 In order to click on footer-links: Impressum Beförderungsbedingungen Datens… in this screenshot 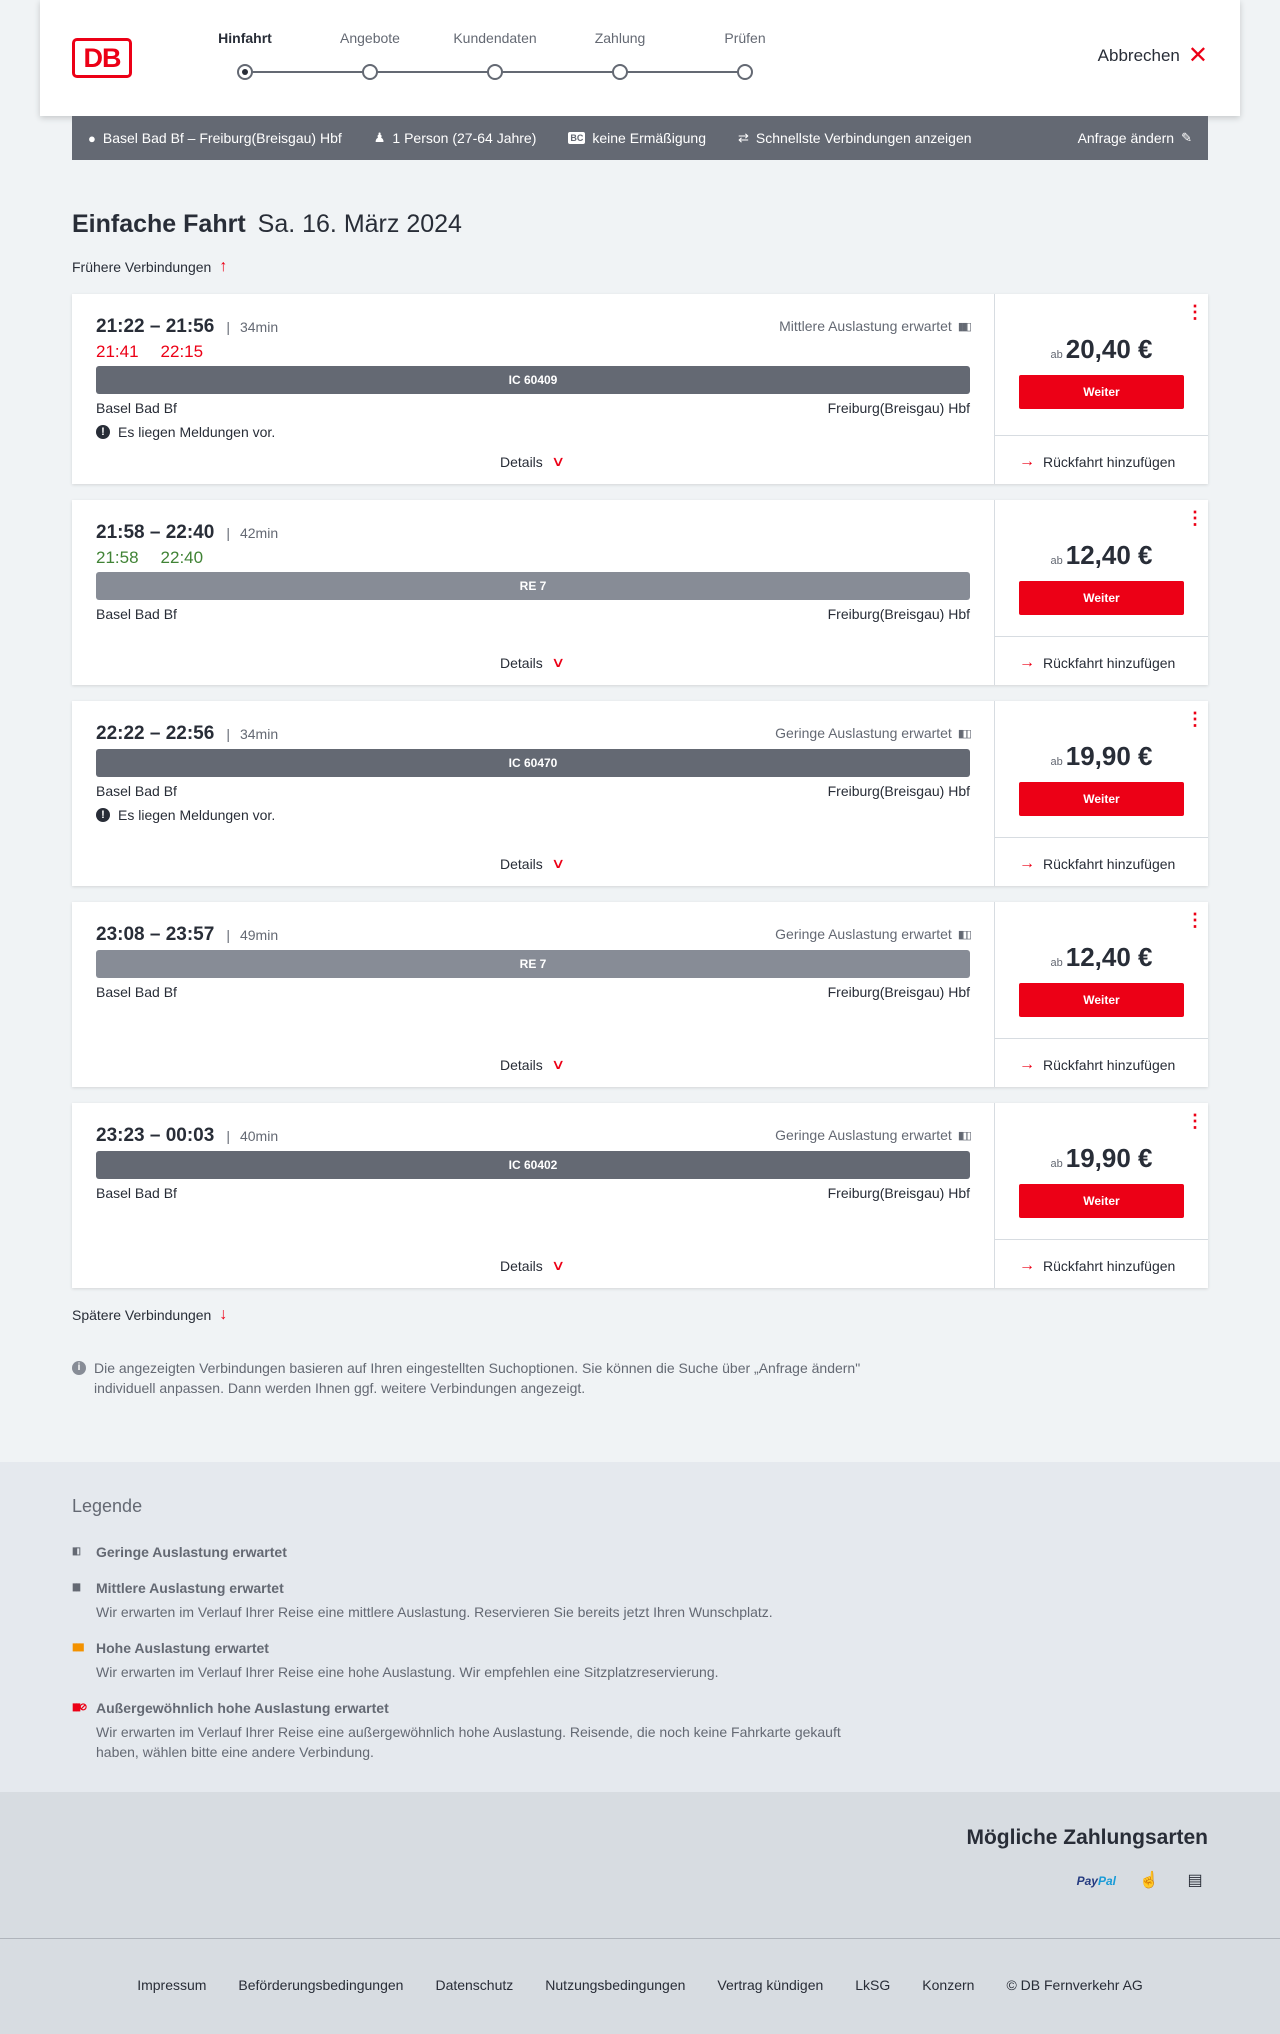, I will do `click(640, 1985)`.